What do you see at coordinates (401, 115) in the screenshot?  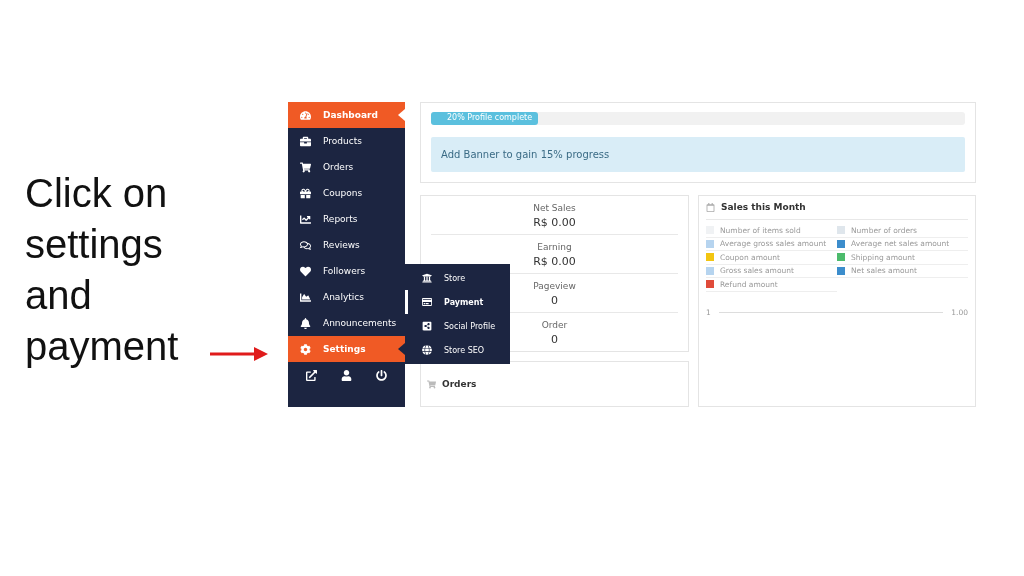 I see `active-pointer-icon` at bounding box center [401, 115].